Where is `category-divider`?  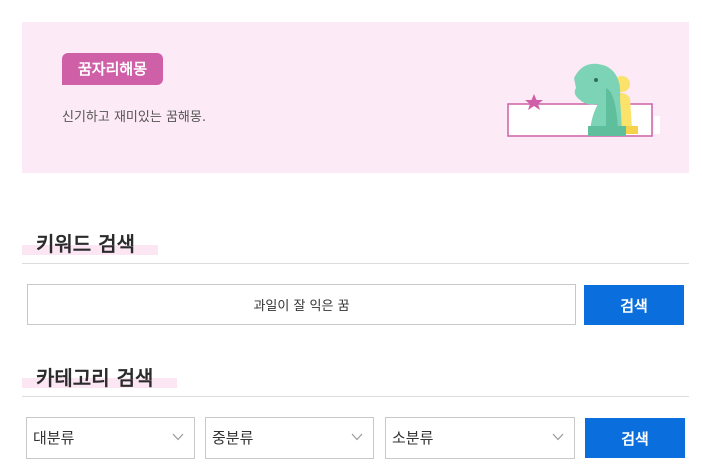
category-divider is located at coordinates (355, 396).